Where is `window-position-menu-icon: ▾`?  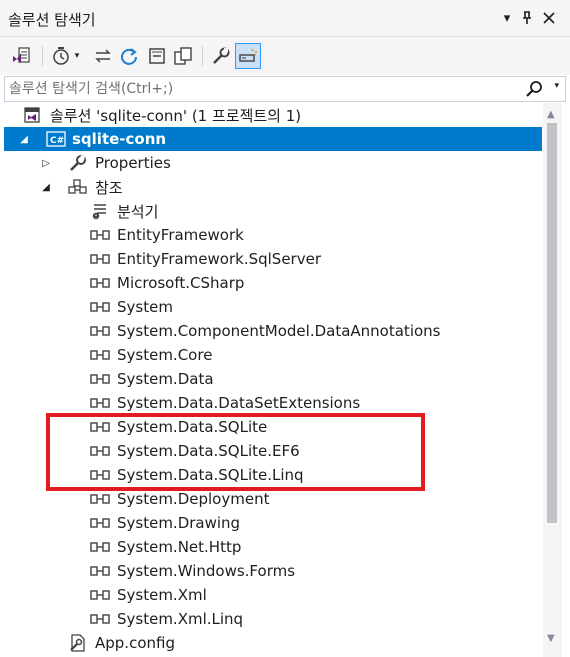
window-position-menu-icon: ▾ is located at coordinates (507, 18).